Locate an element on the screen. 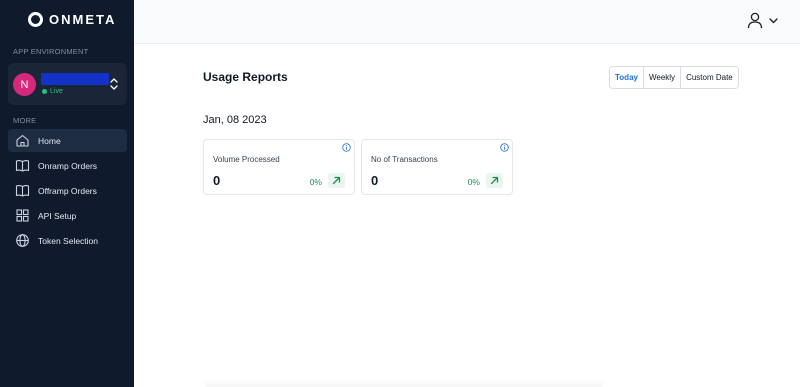 The width and height of the screenshot is (800, 387). range-today-button: Today is located at coordinates (626, 77).